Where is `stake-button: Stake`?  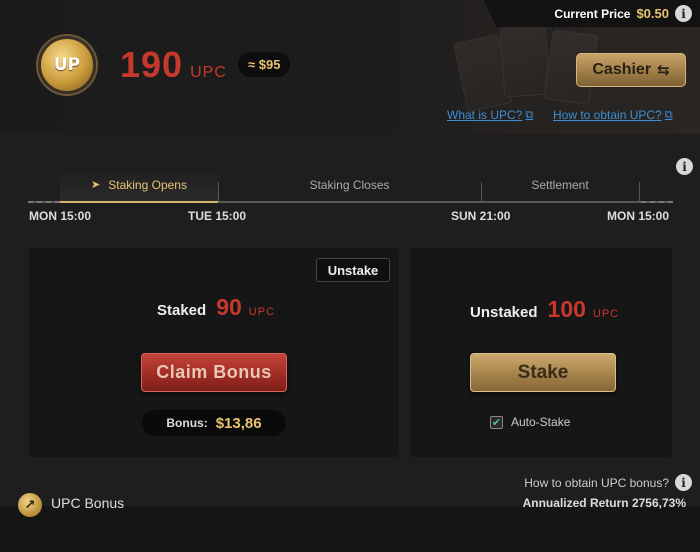
stake-button: Stake is located at coordinates (543, 372).